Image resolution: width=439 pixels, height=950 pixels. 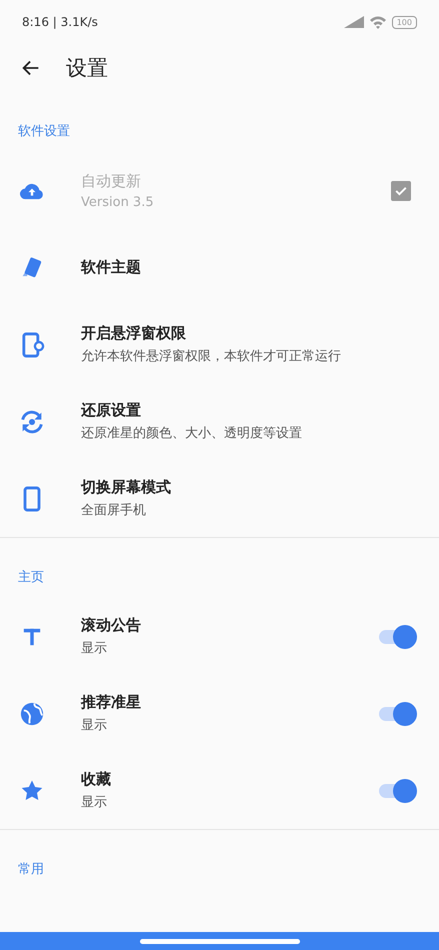 I want to click on home-indicator, so click(x=220, y=941).